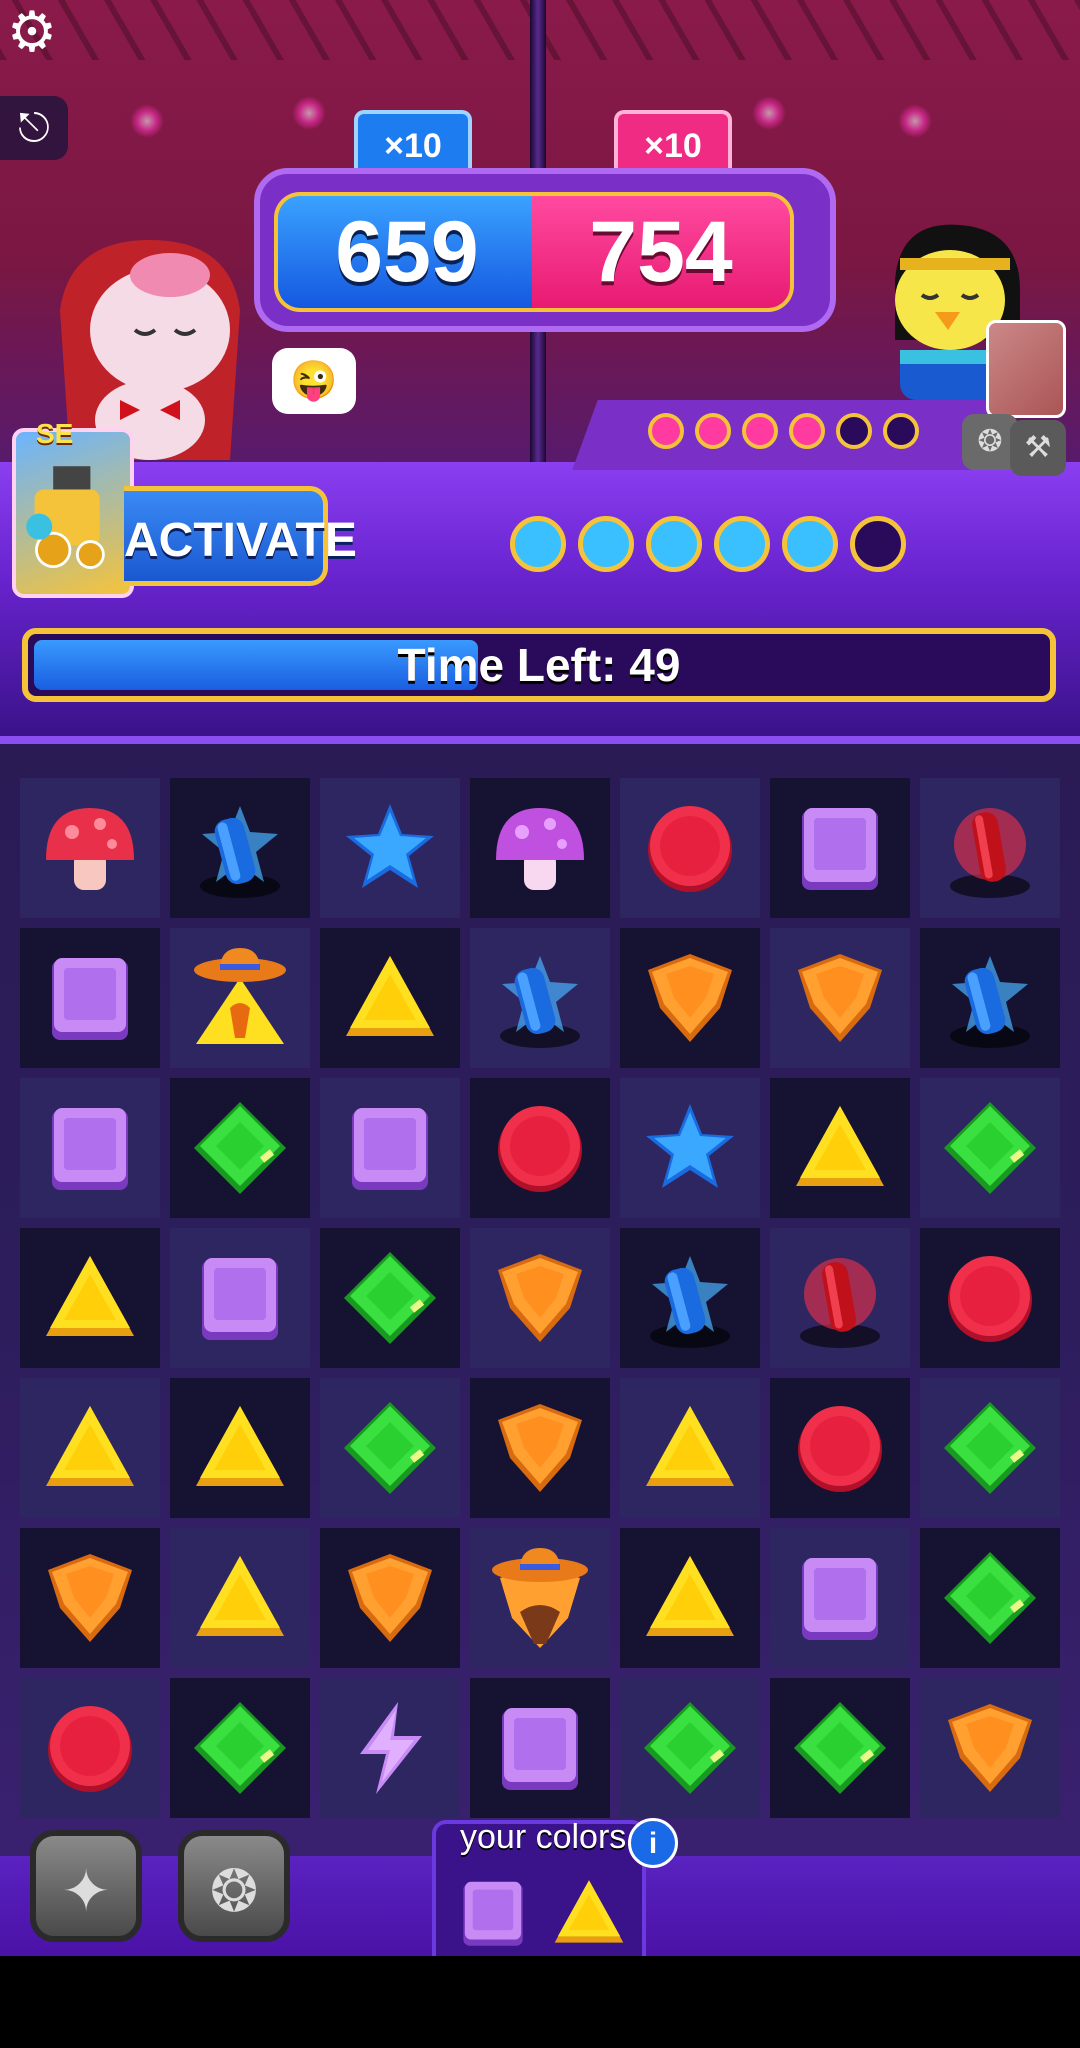 This screenshot has height=2048, width=1080. I want to click on board-separator, so click(540, 740).